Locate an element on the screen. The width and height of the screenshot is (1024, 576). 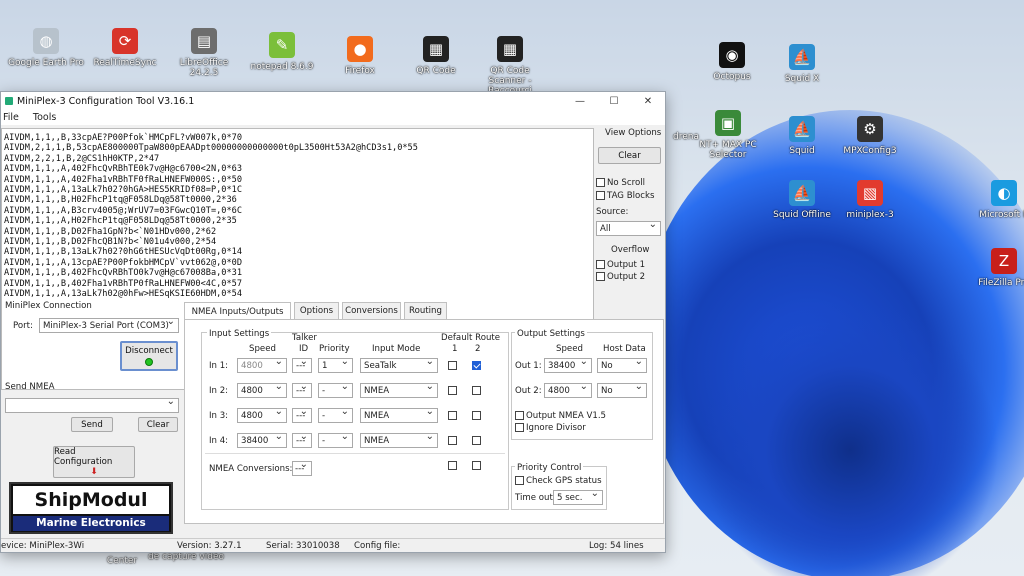
desktop-icon-item: ▣ NT+ MAX PC Selector is located at coordinates (728, 135).